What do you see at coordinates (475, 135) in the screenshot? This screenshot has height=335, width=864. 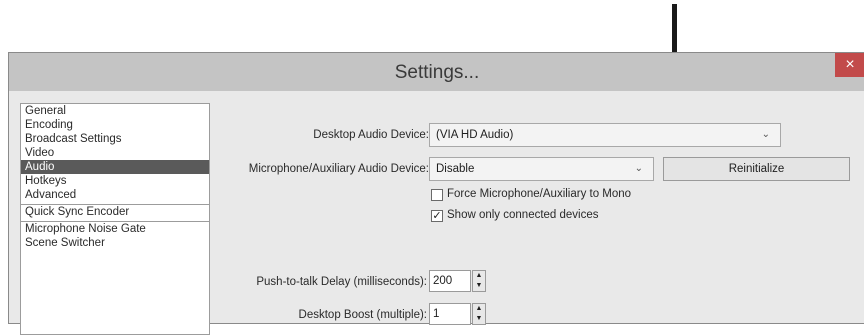 I see `desktop-audio-device-value: (VIA HD Audio)` at bounding box center [475, 135].